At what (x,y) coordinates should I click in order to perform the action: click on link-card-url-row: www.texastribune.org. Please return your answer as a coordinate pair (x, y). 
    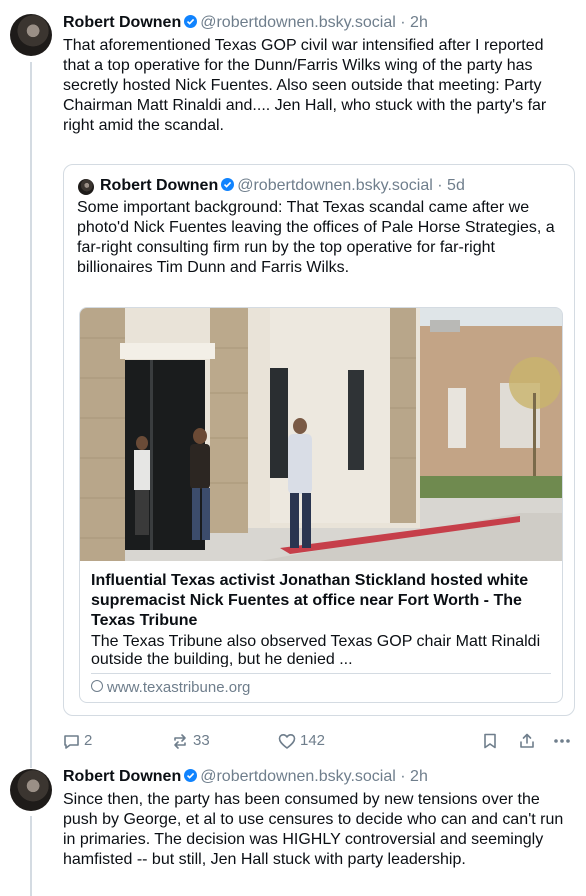
    Looking at the image, I should click on (170, 688).